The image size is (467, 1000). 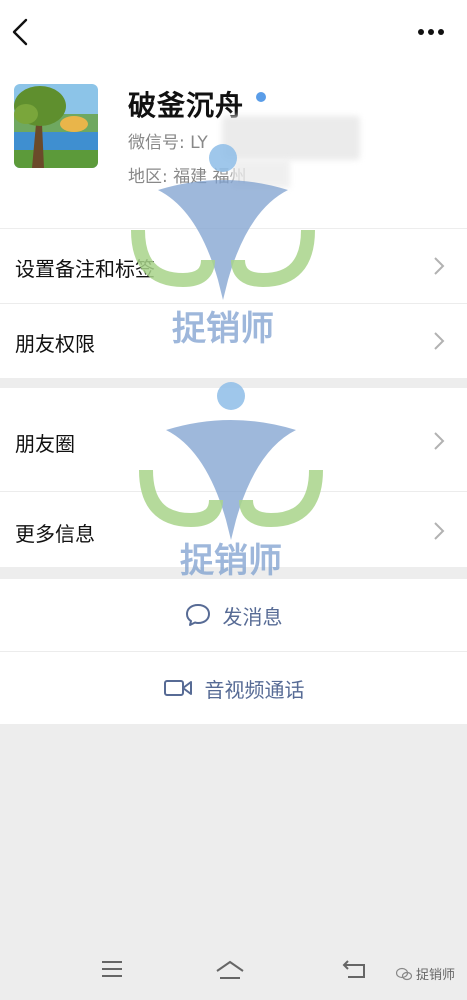 I want to click on wechat-id: 微信号: LY, so click(x=168, y=143).